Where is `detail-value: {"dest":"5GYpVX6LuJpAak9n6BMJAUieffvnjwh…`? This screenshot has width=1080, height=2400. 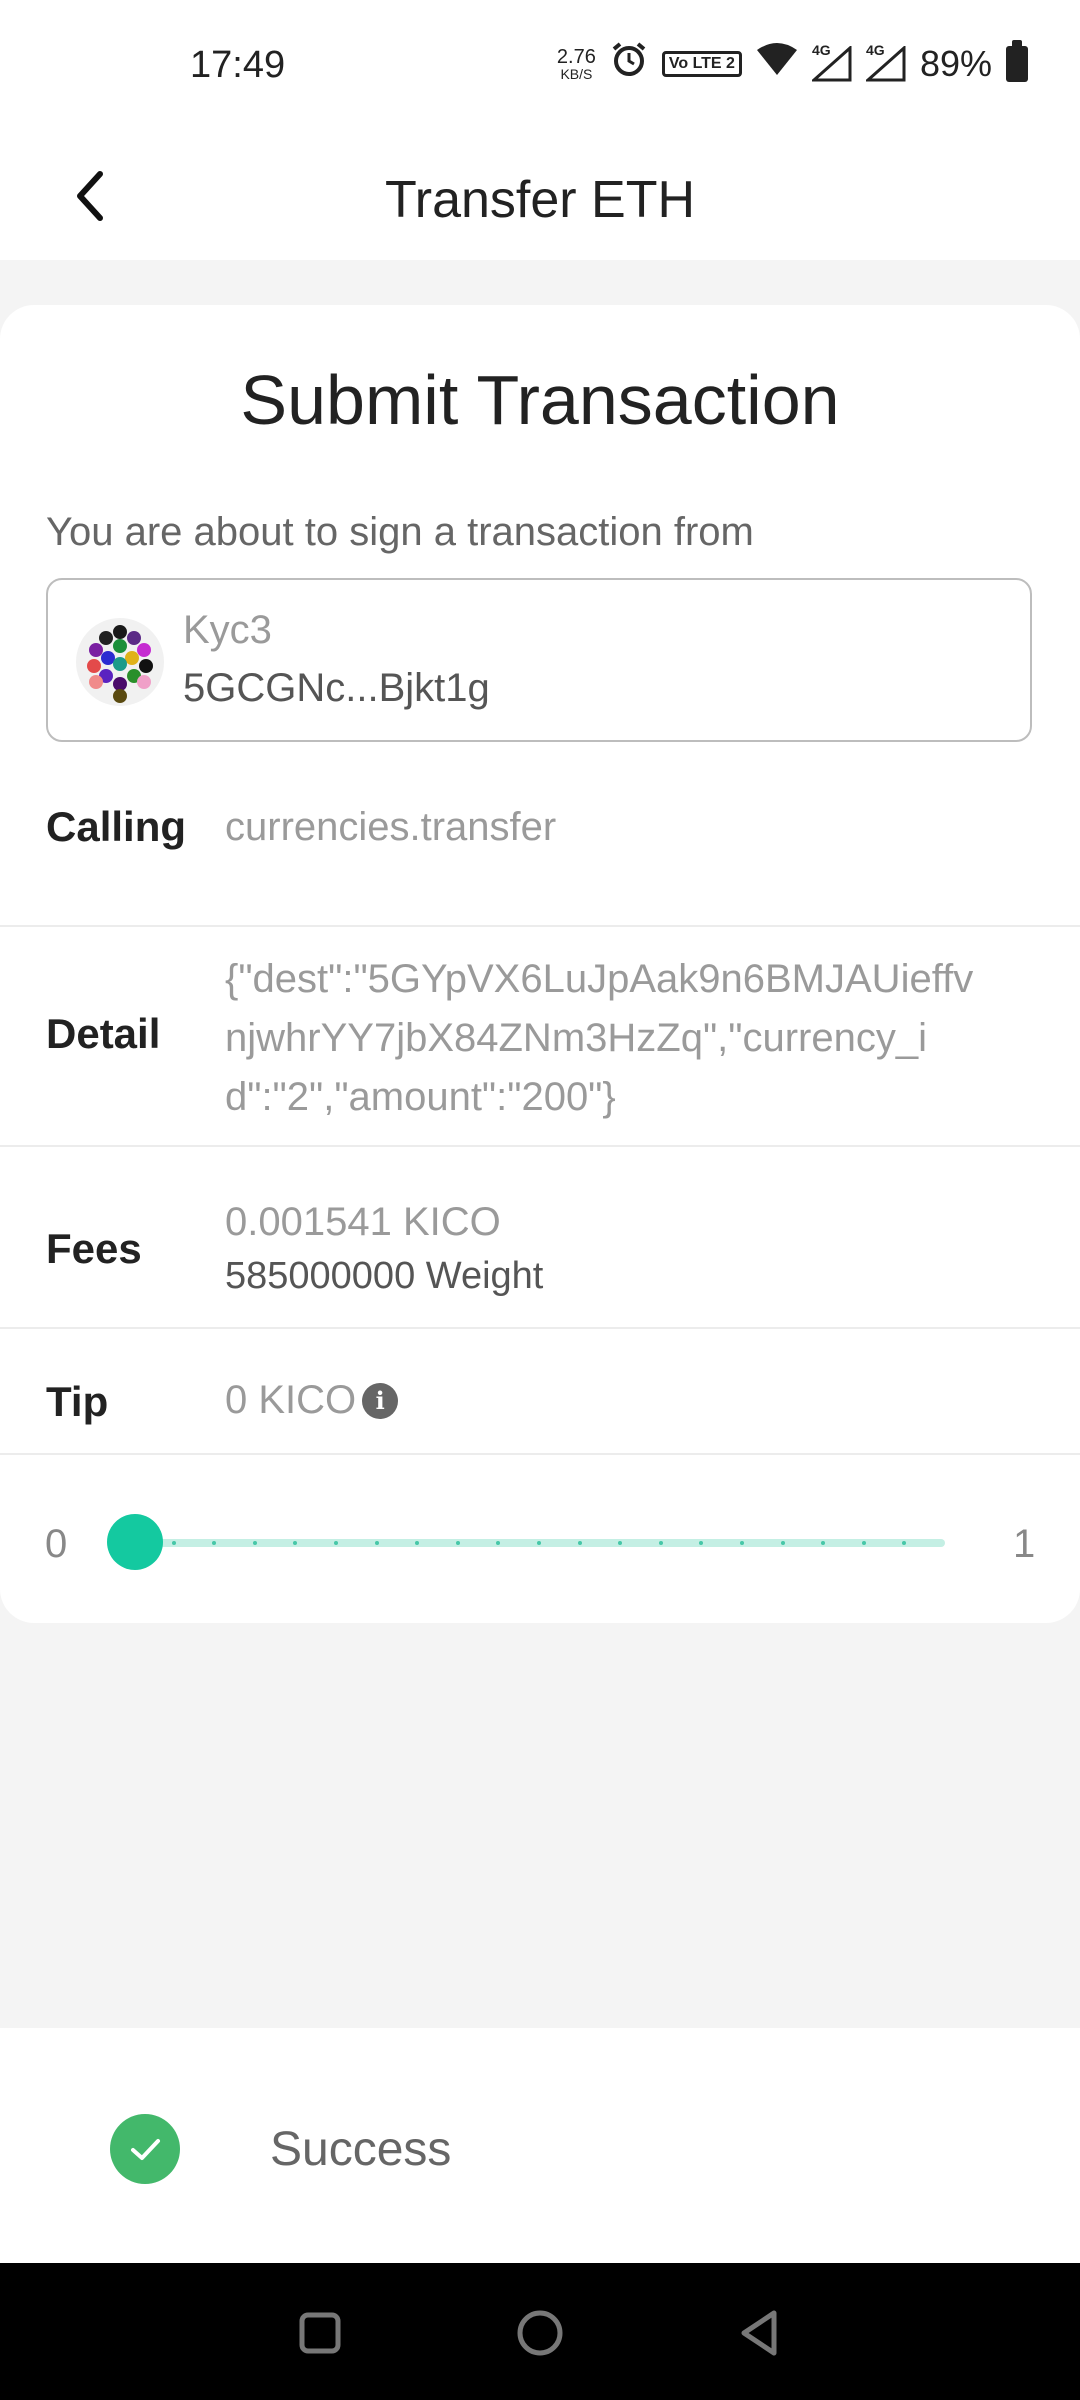 detail-value: {"dest":"5GYpVX6LuJpAak9n6BMJAUieffvnjwh… is located at coordinates (599, 1038).